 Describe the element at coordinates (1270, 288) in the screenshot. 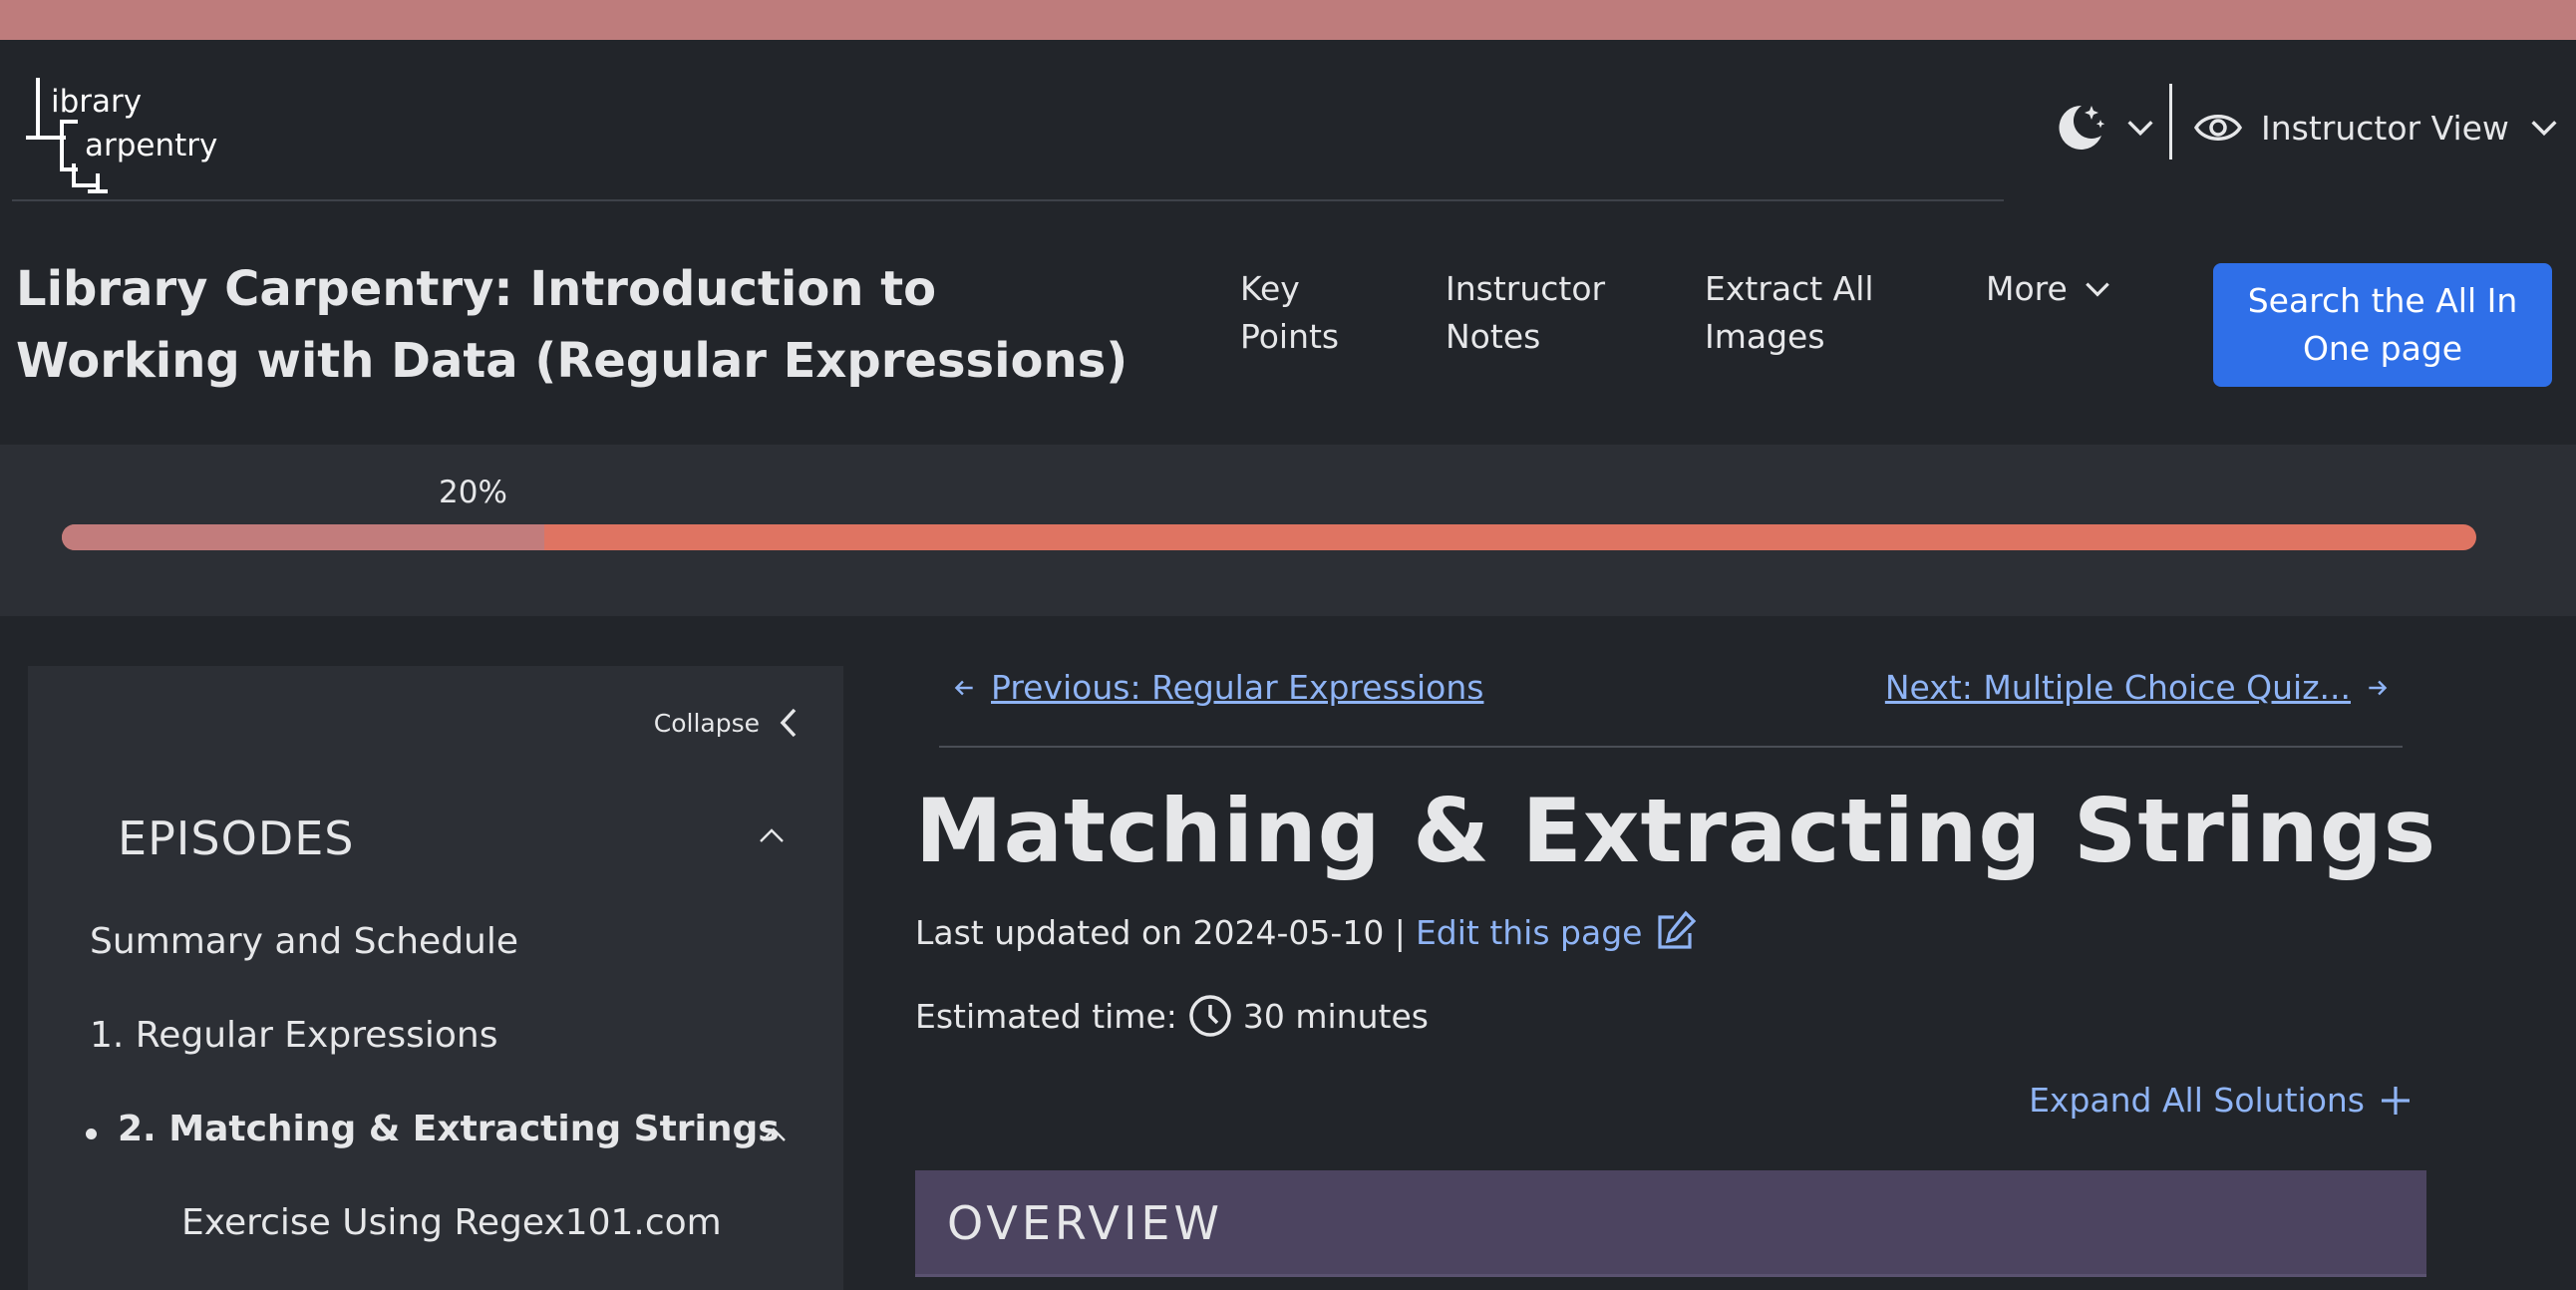

I see `nav-key-points-line-1: Key` at that location.